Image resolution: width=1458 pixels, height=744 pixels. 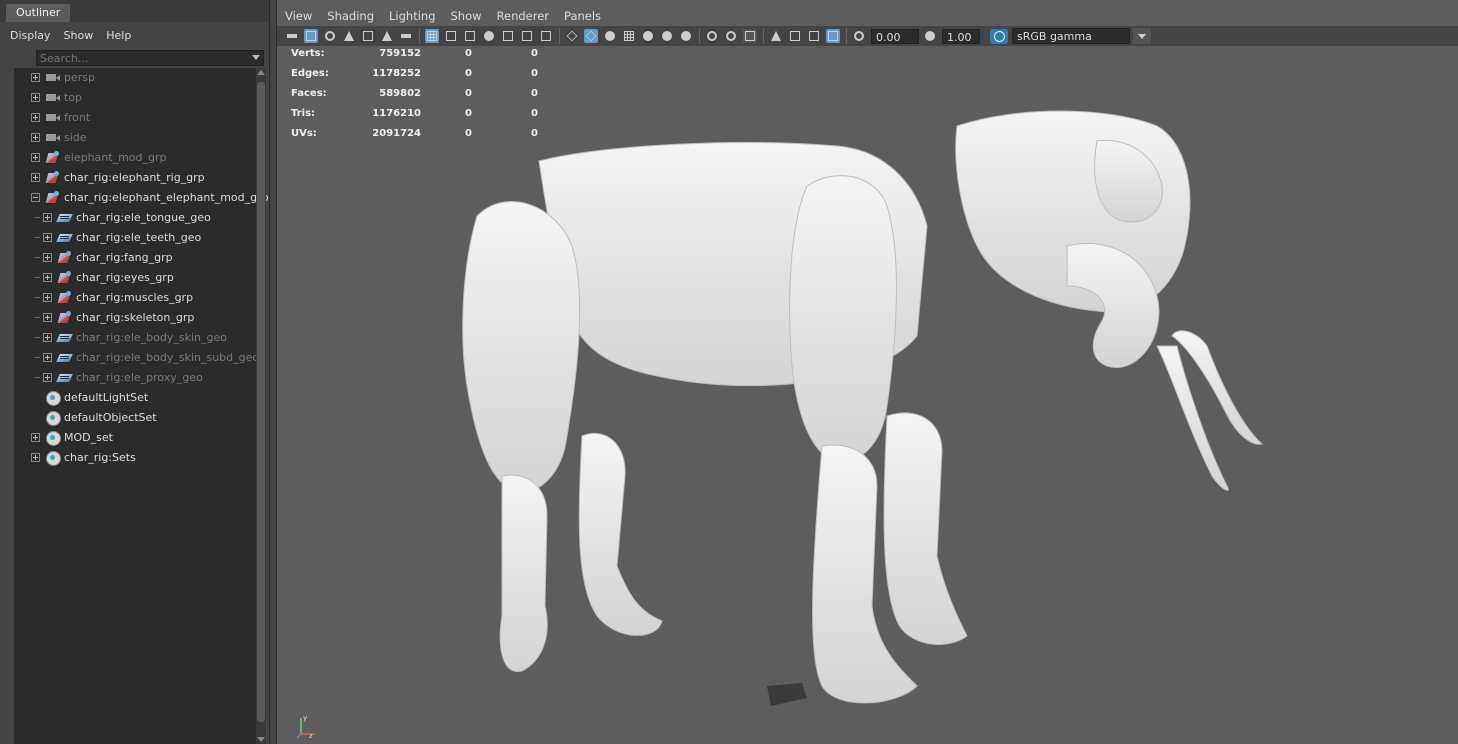 What do you see at coordinates (470, 36) in the screenshot?
I see `resolution-gate-icon` at bounding box center [470, 36].